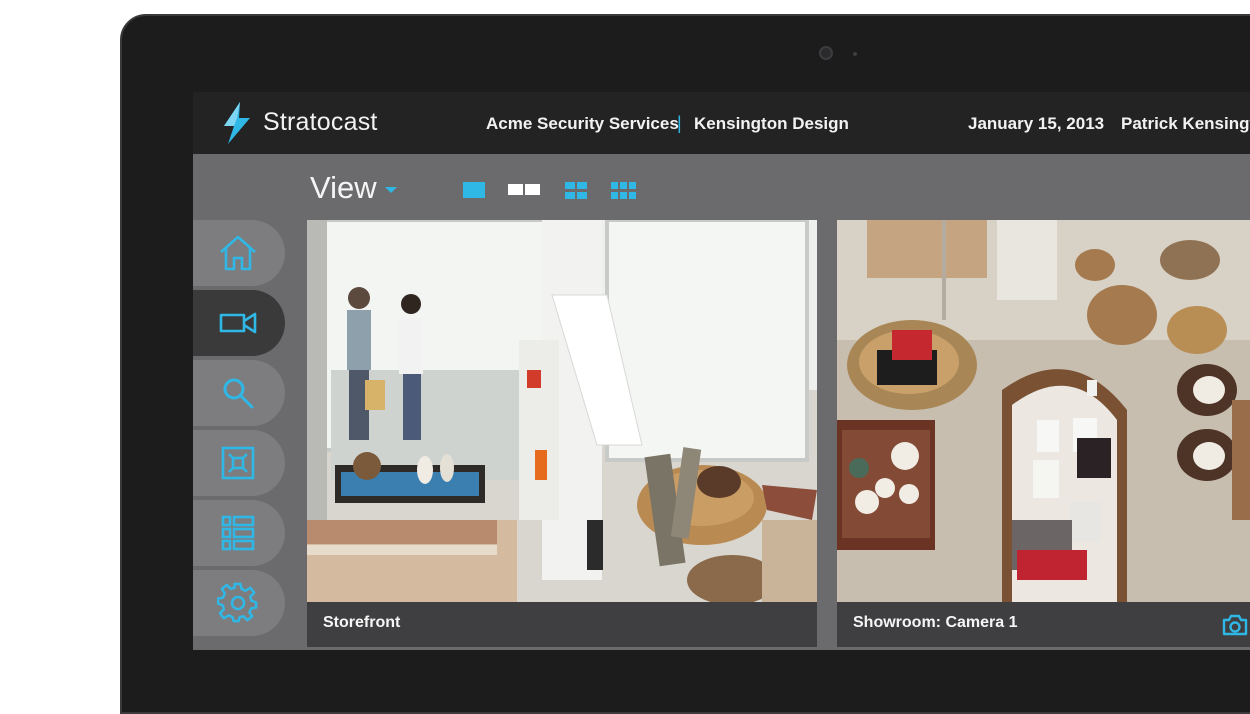 The width and height of the screenshot is (1250, 714). What do you see at coordinates (1043, 624) in the screenshot?
I see `tile-caption: Showroom: Camera 1` at bounding box center [1043, 624].